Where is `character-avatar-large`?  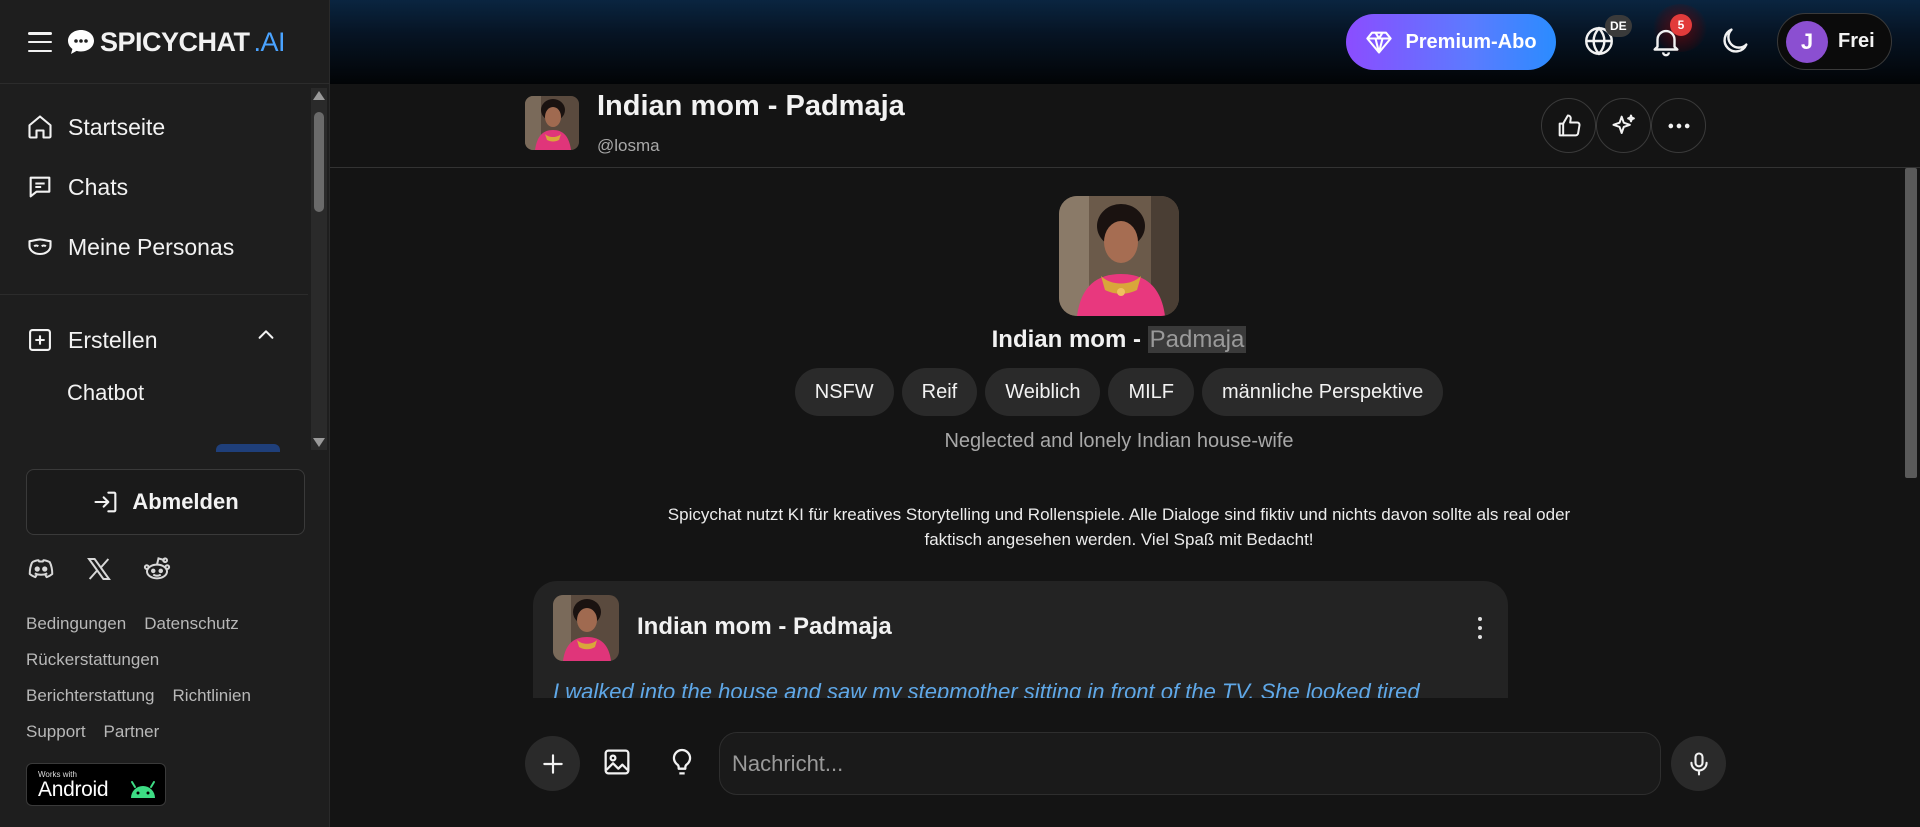
character-avatar-large is located at coordinates (1119, 256).